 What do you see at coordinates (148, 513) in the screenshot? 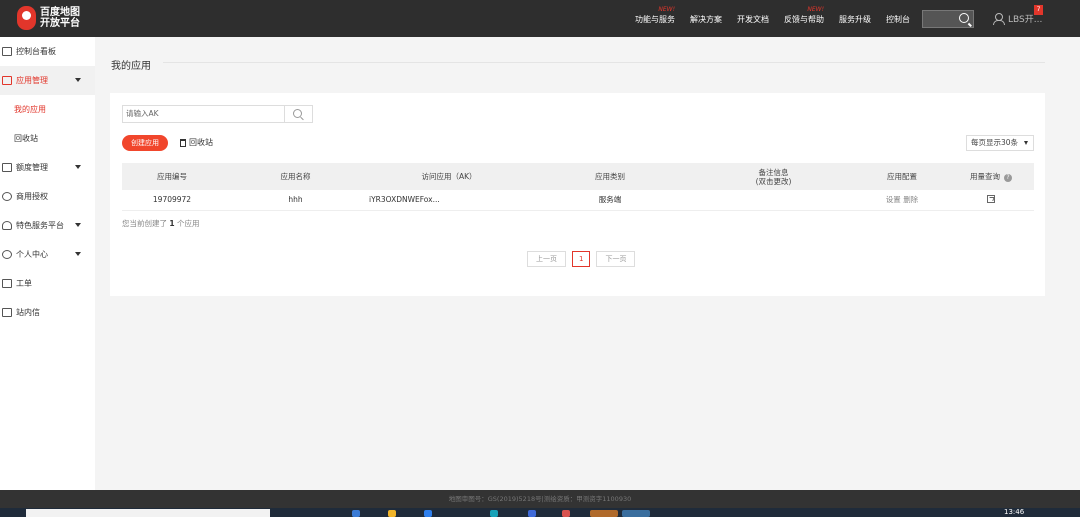
I see `taskbar-search` at bounding box center [148, 513].